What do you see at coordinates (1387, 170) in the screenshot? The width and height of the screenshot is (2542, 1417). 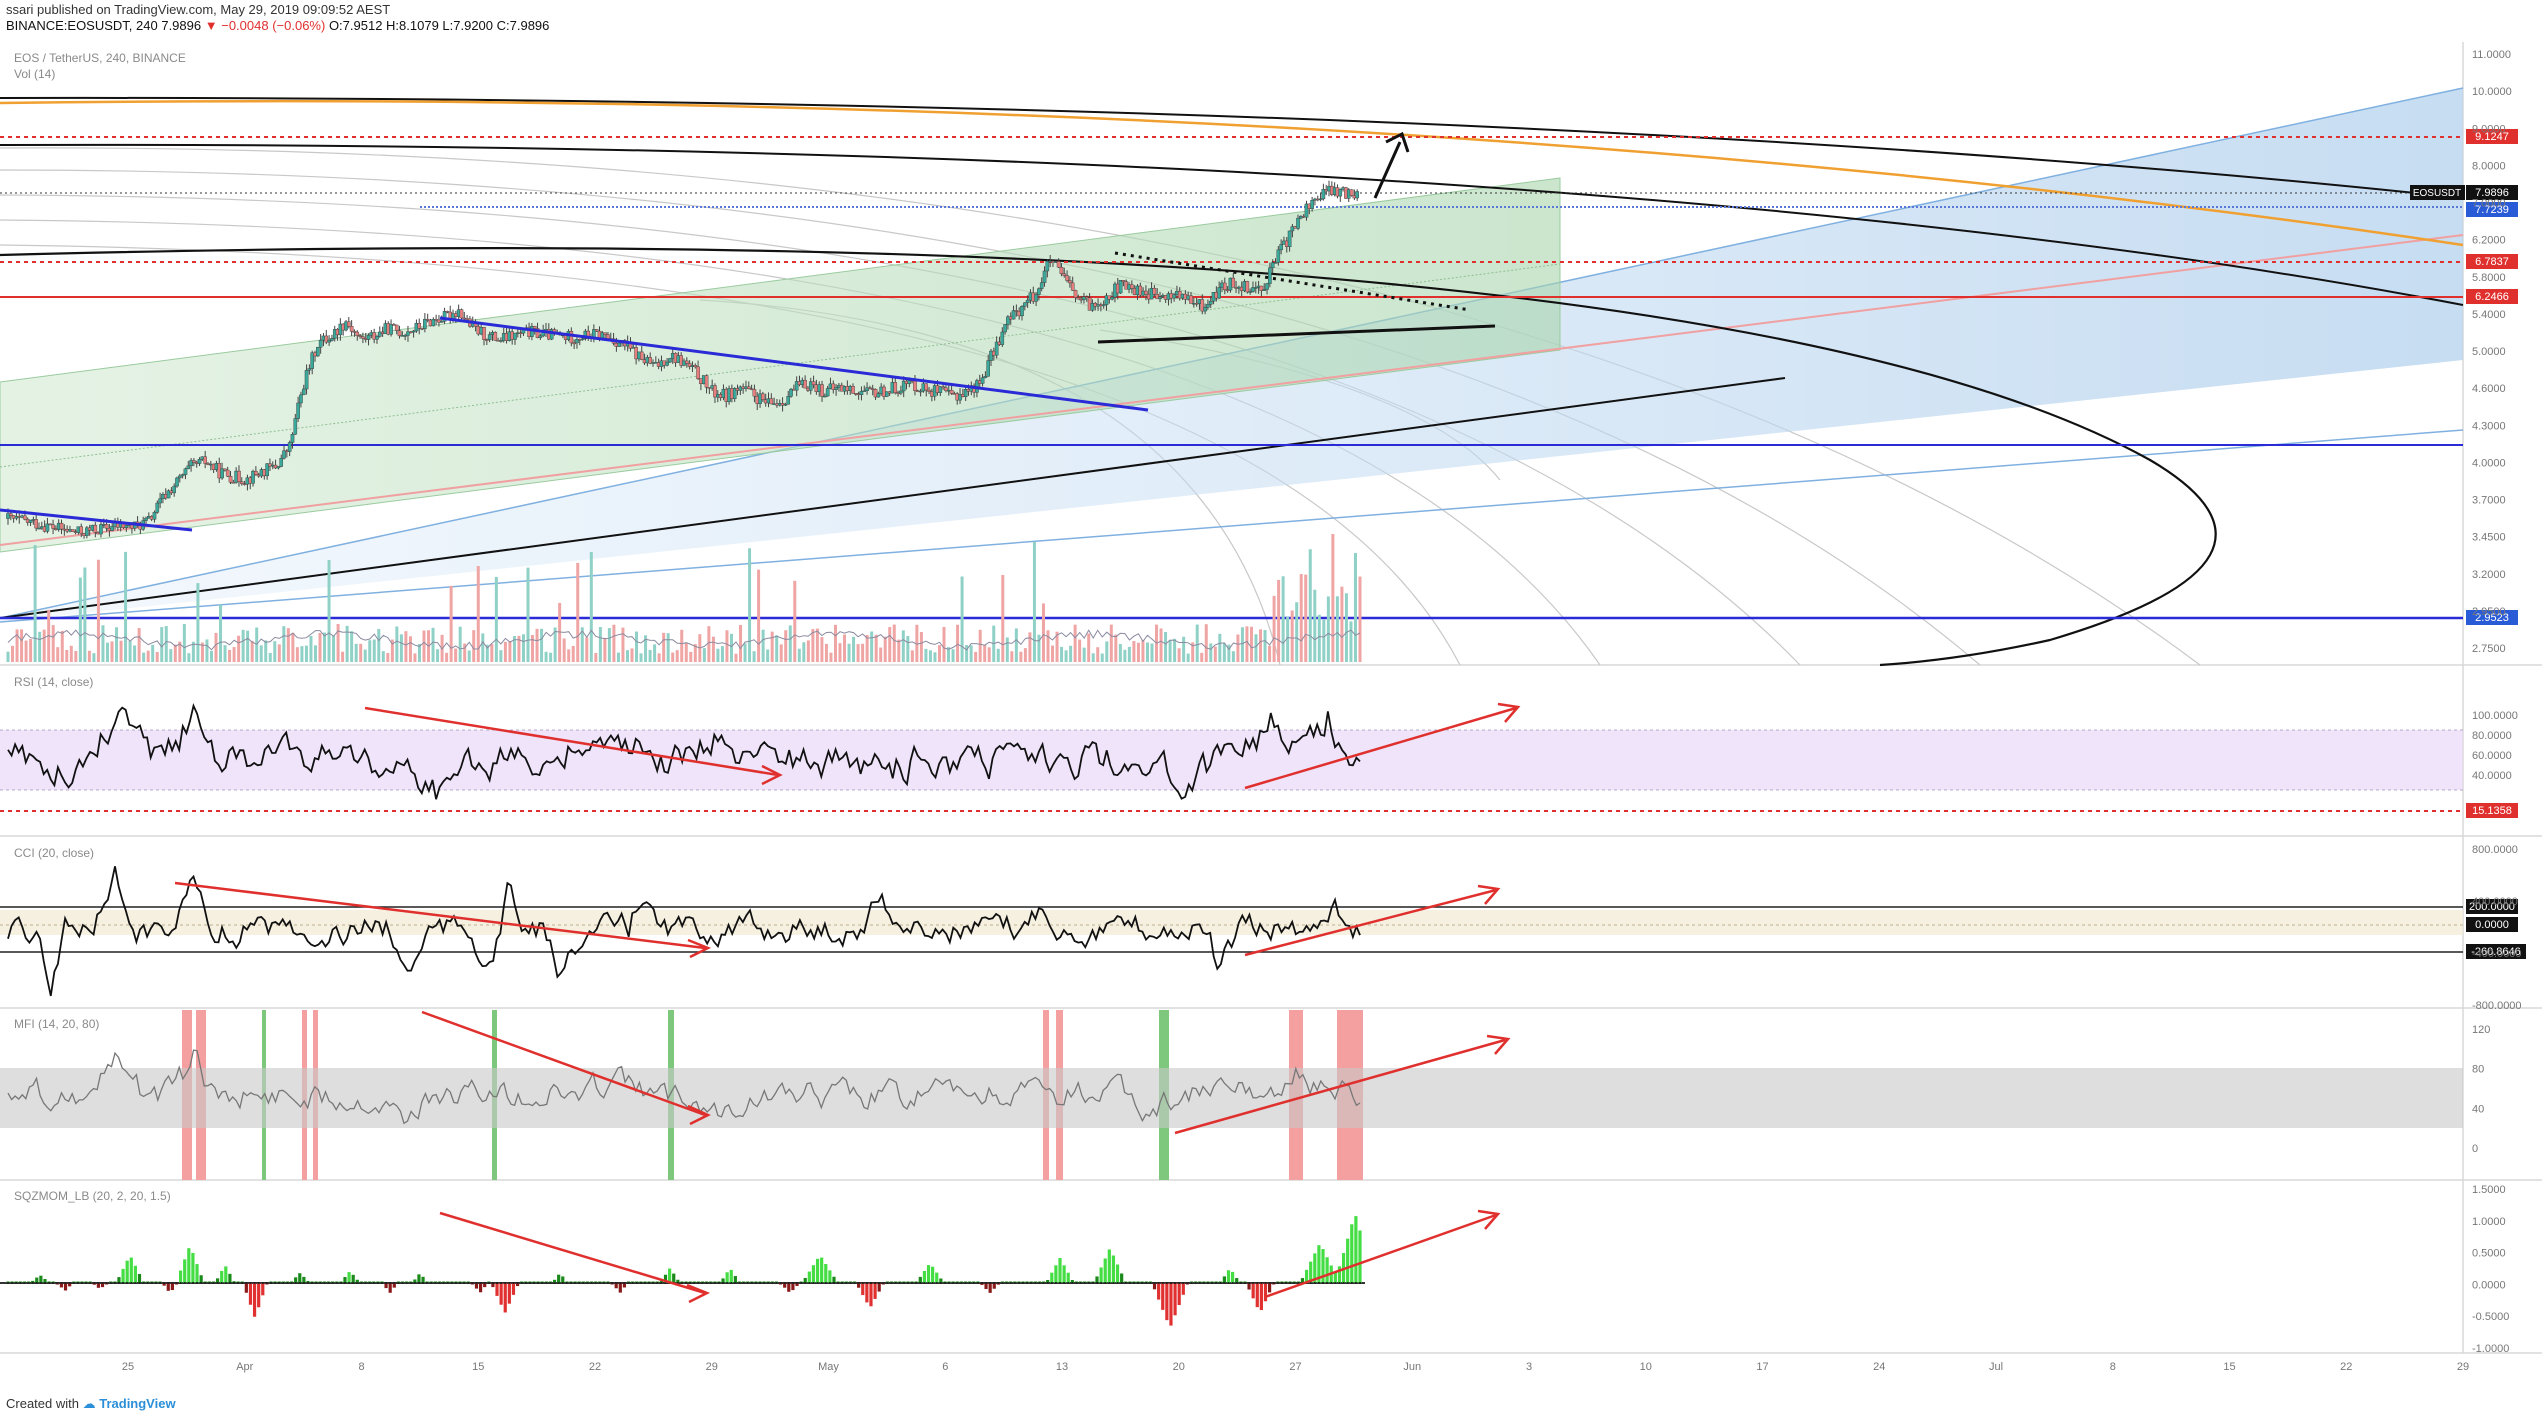 I see `breakout-arrow` at bounding box center [1387, 170].